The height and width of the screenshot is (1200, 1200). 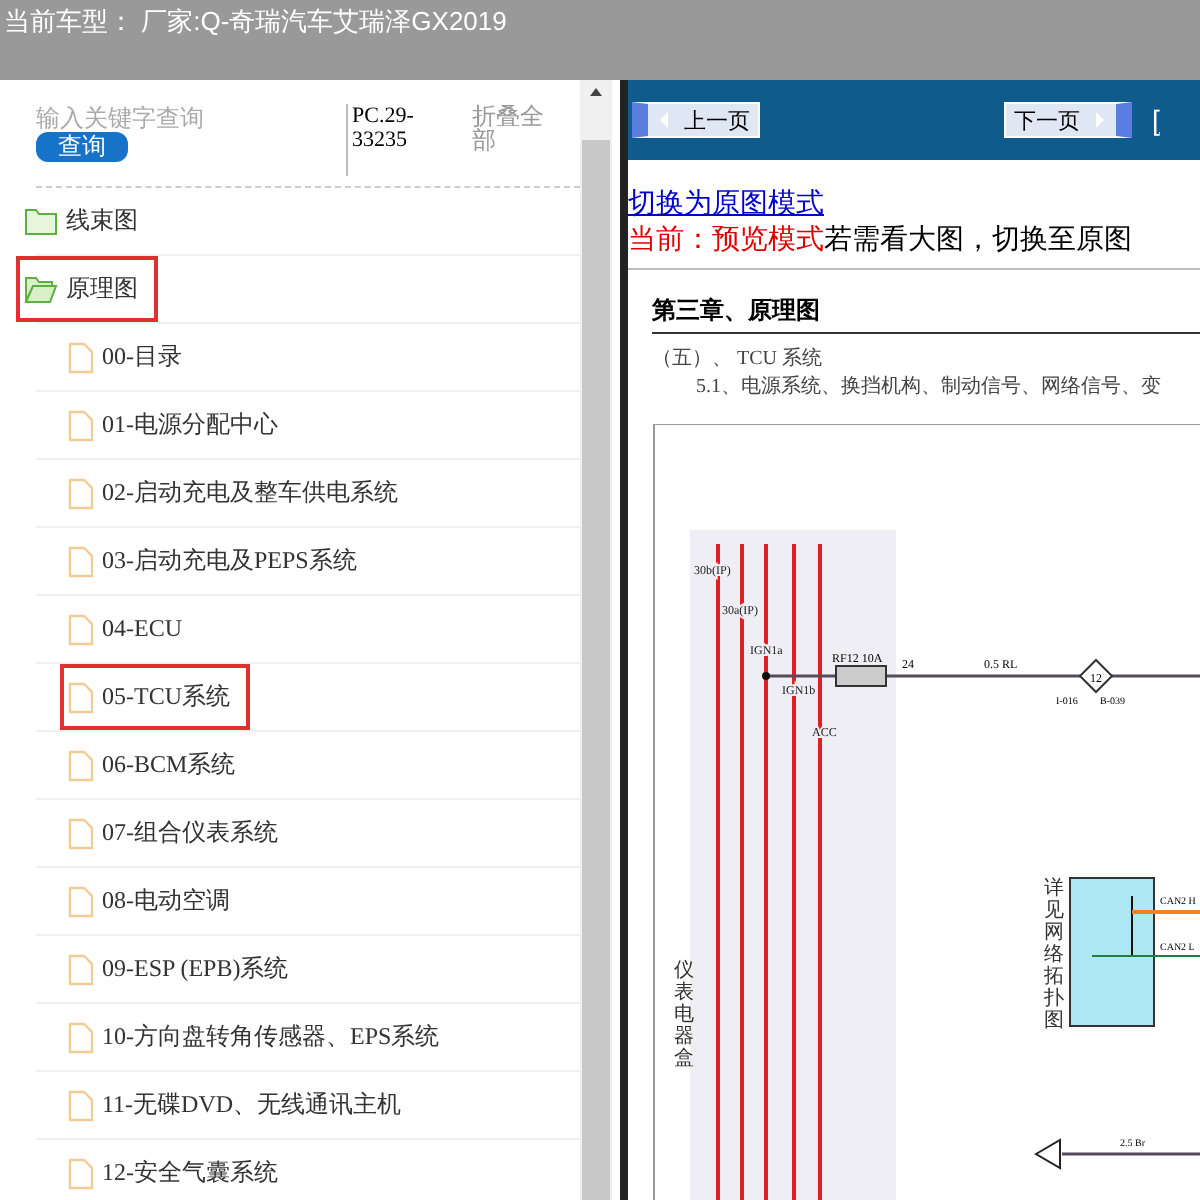 What do you see at coordinates (87, 289) in the screenshot?
I see `tree-folder: 原理图` at bounding box center [87, 289].